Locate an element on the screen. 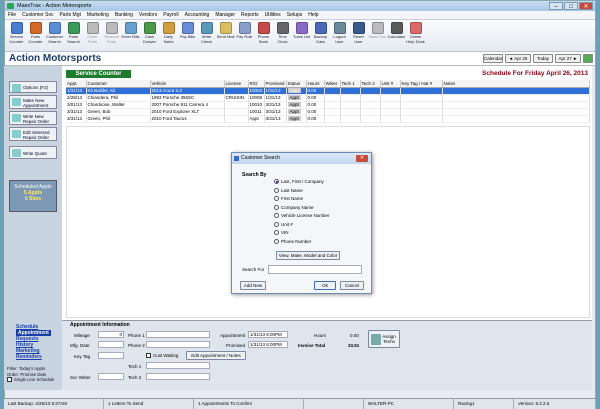 This screenshot has height=409, width=600. tech1-field is located at coordinates (178, 365).